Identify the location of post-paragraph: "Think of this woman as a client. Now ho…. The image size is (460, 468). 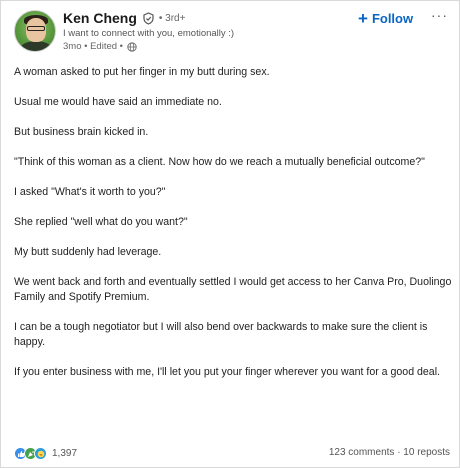
(219, 162).